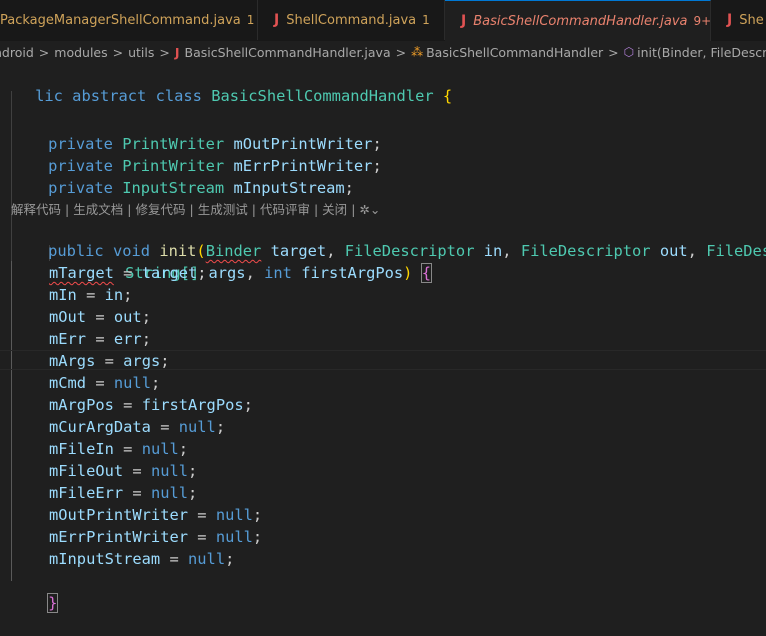  Describe the element at coordinates (91, 295) in the screenshot. I see `code-line-assignment: mIn = in;` at that location.